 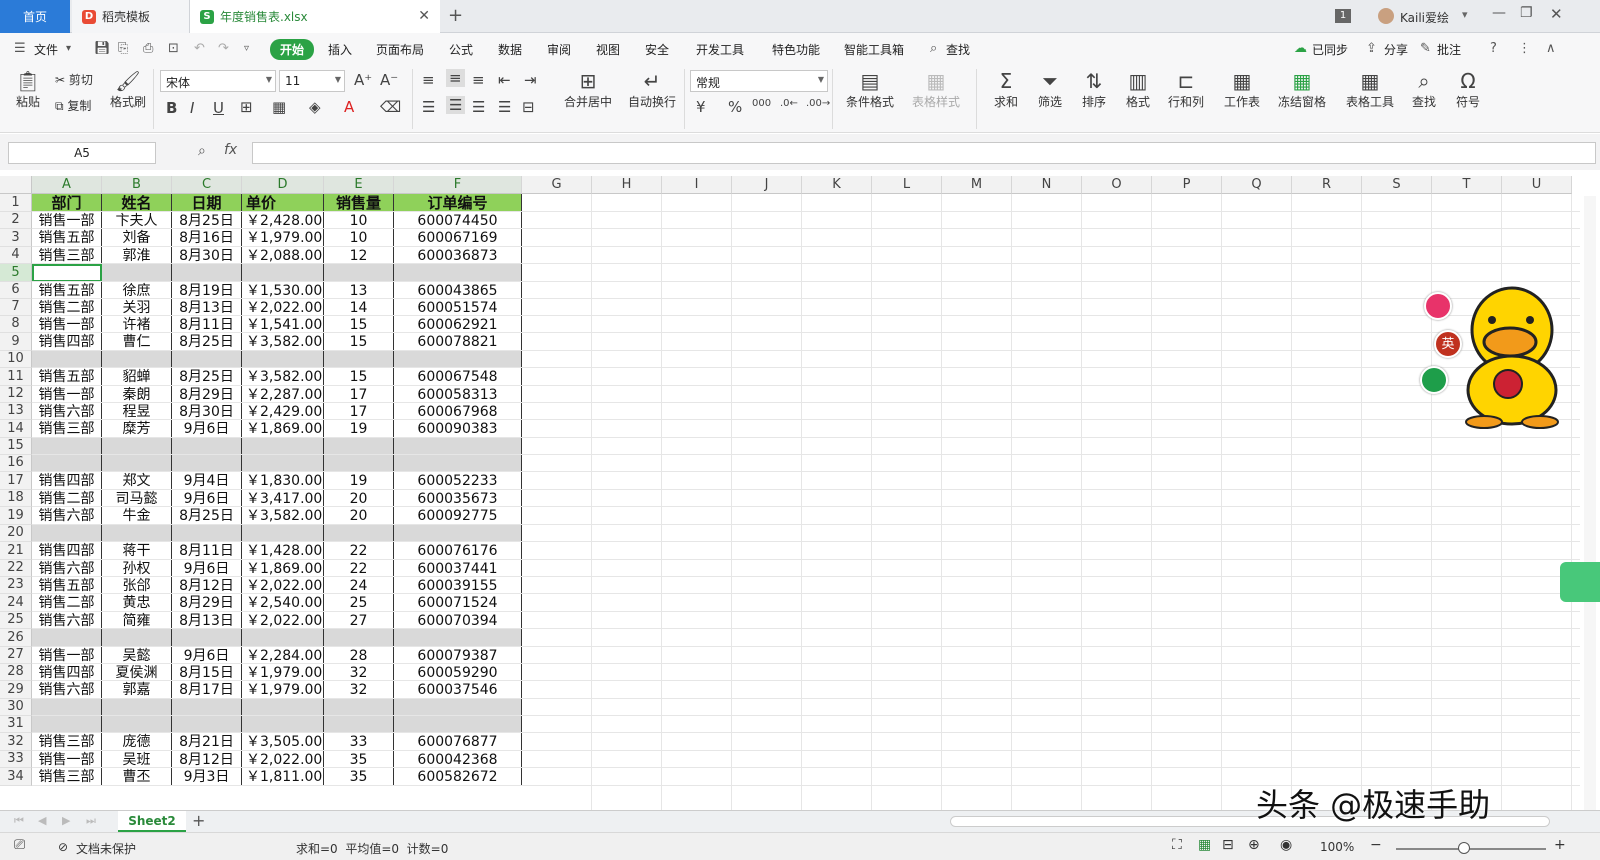 I want to click on menu-security: 安全, so click(x=657, y=49).